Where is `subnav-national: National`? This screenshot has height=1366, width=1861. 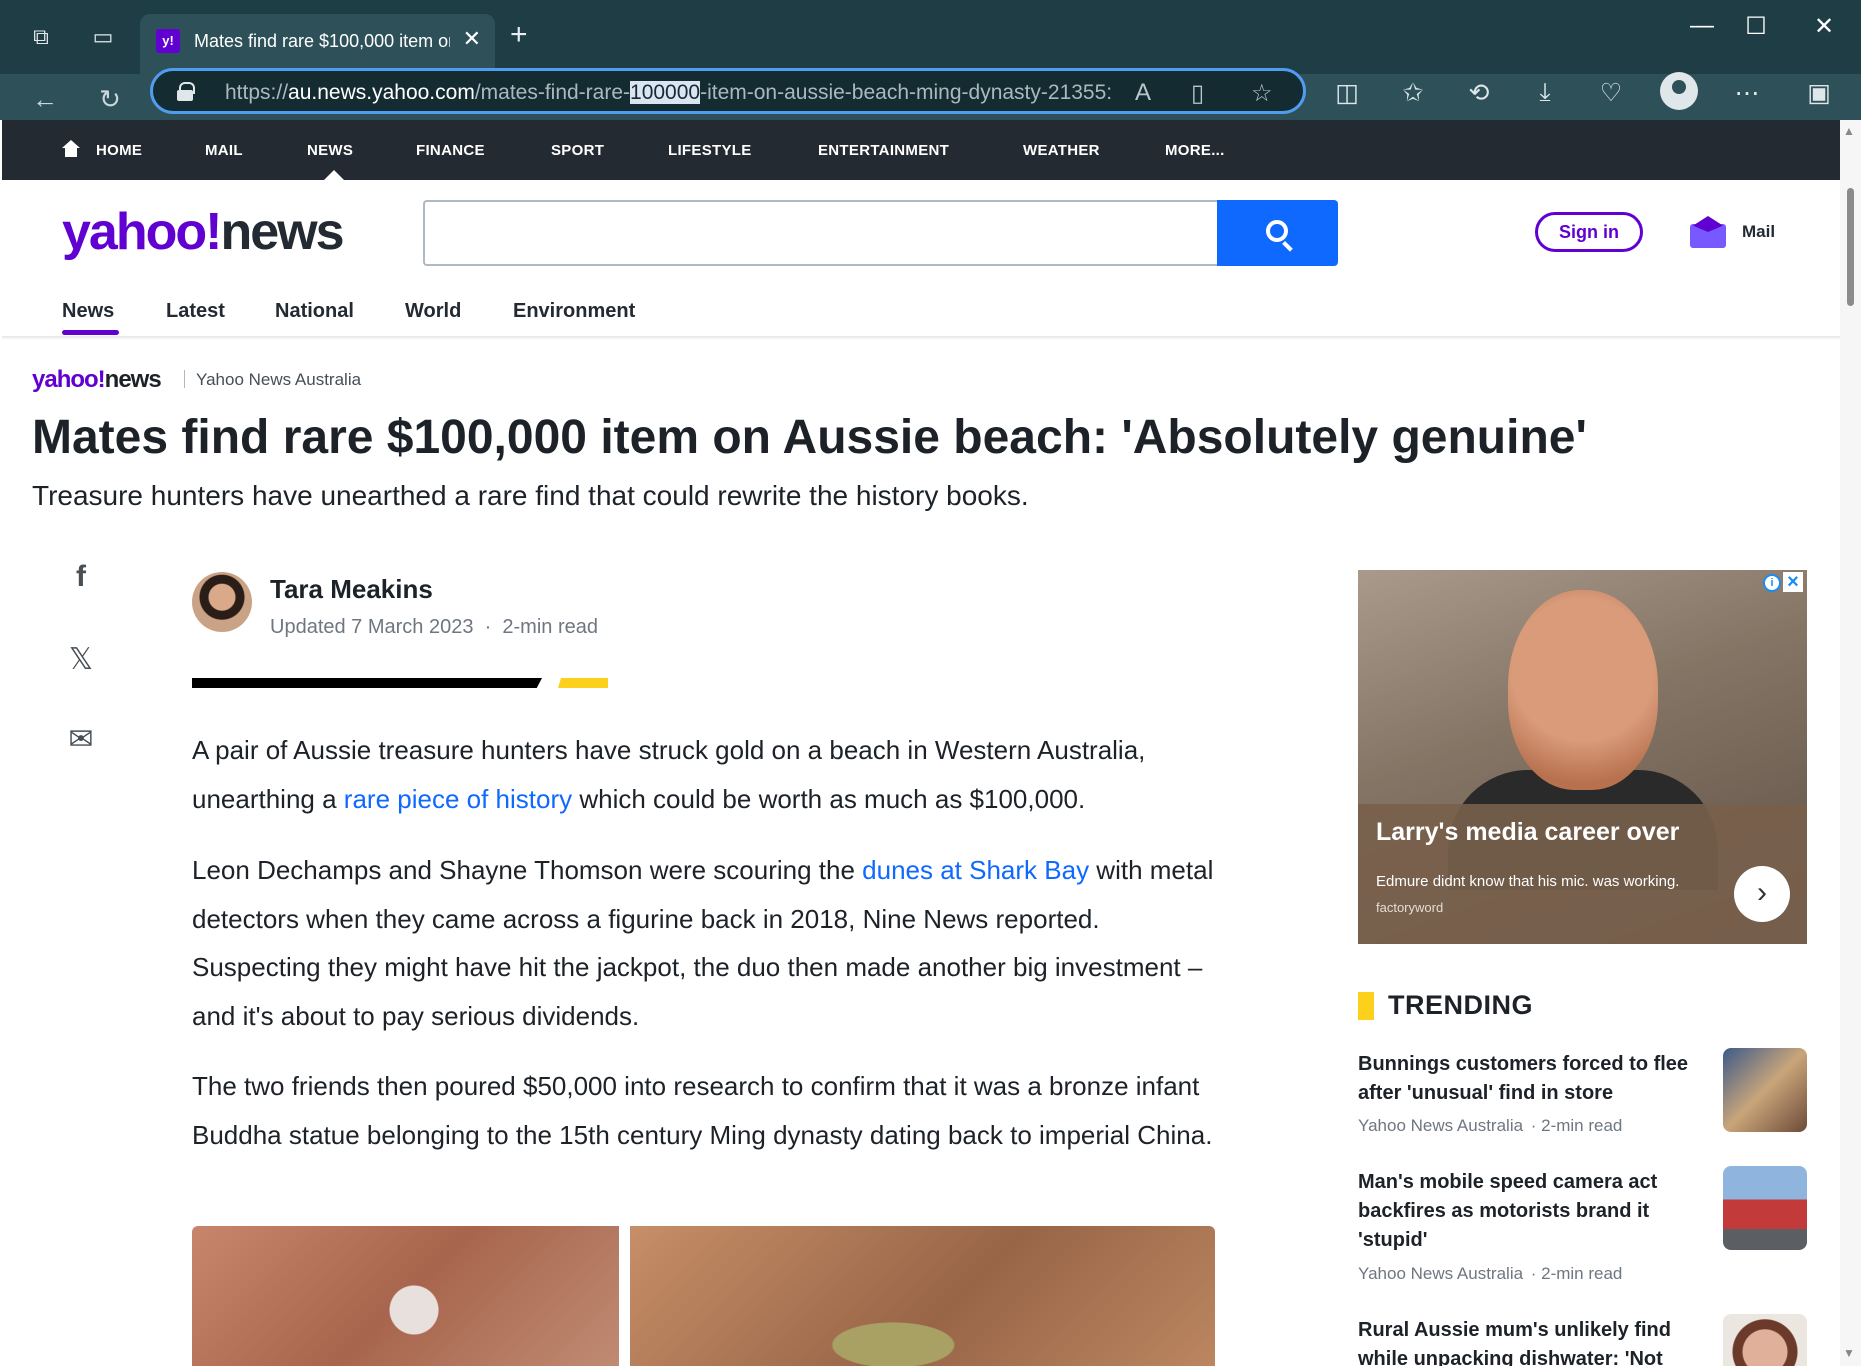
subnav-national: National is located at coordinates (314, 311).